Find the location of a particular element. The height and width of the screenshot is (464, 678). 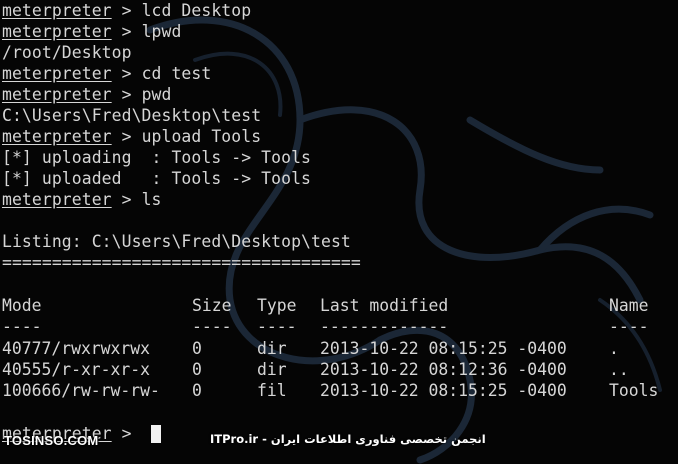

listing-rule: ==================================== is located at coordinates (181, 262).